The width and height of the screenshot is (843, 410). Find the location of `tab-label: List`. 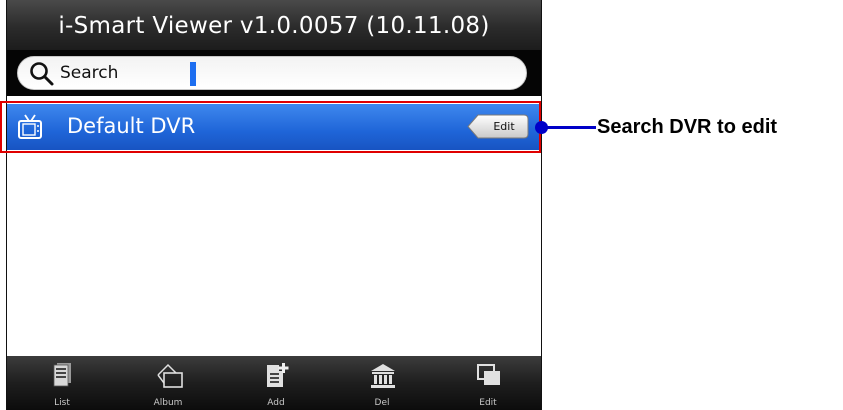

tab-label: List is located at coordinates (62, 403).